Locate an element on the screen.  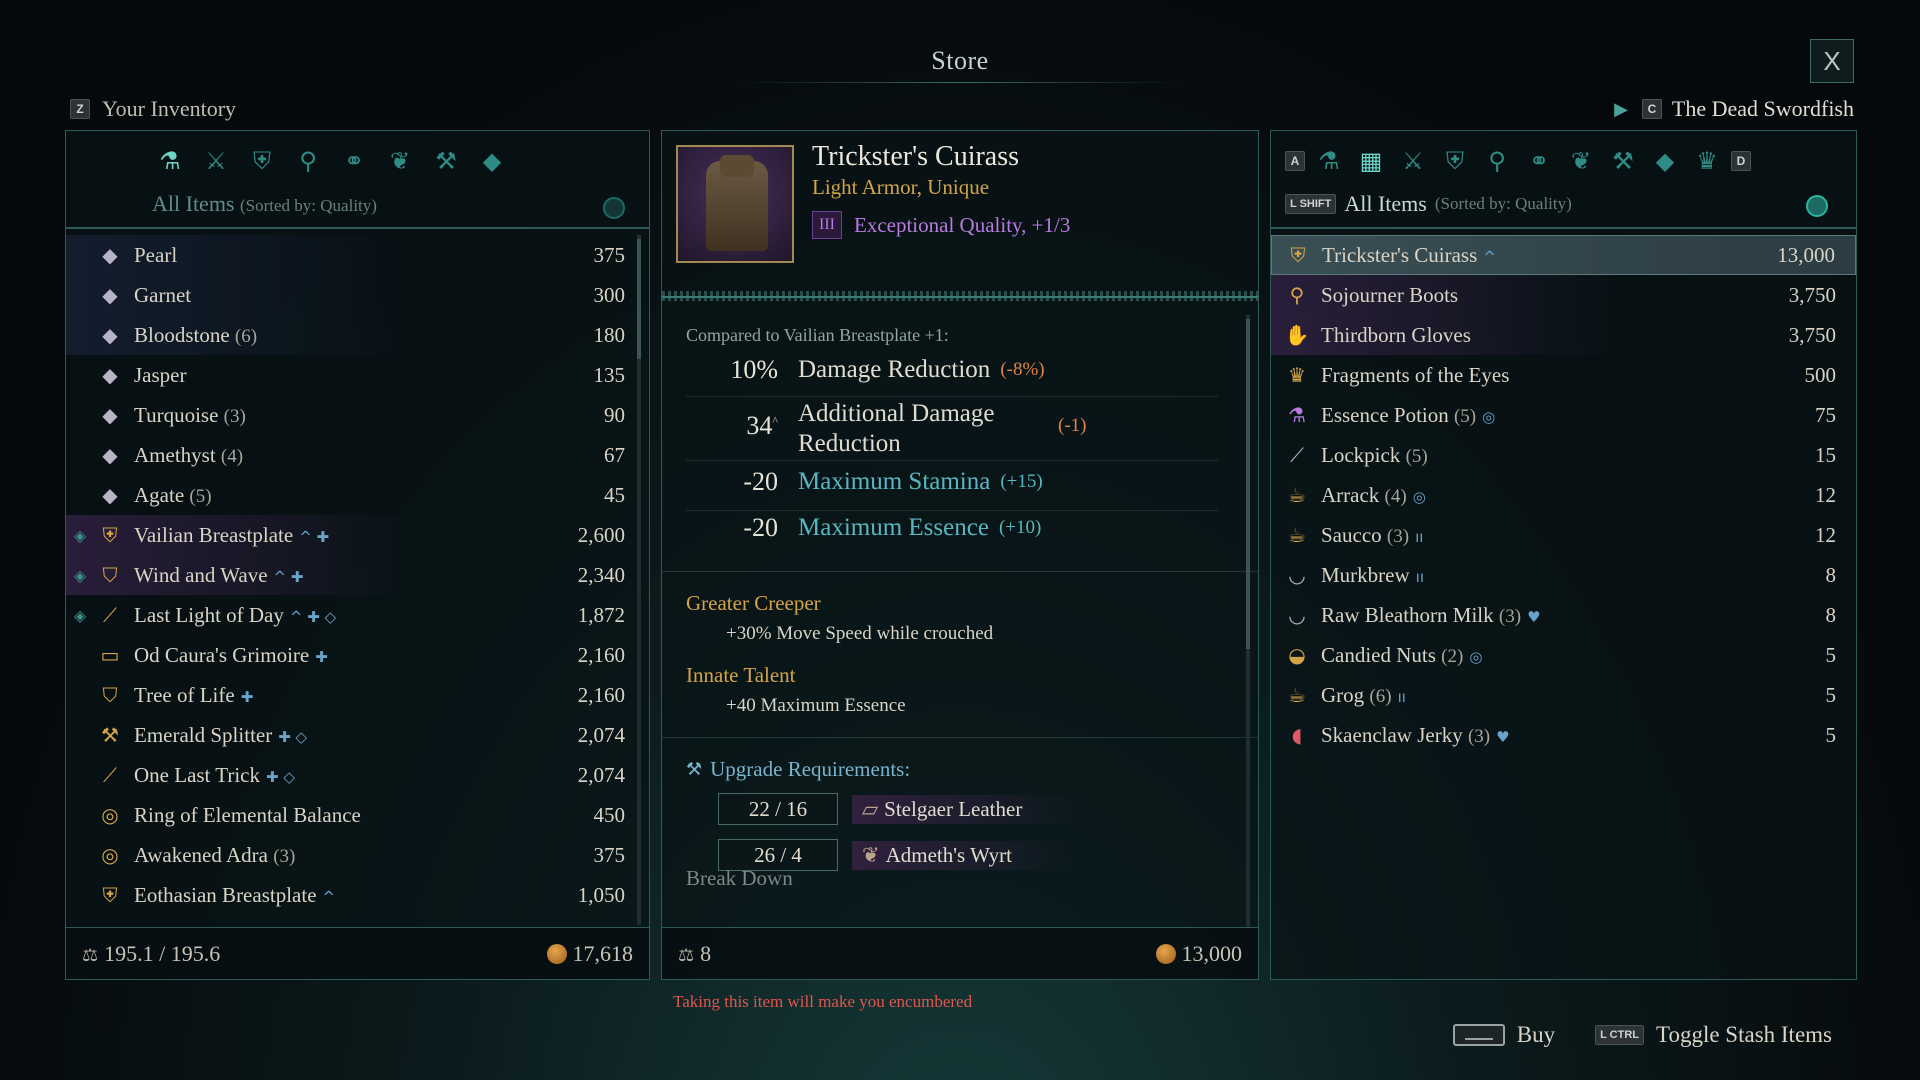
crown-icon: ♛ is located at coordinates (1707, 161).